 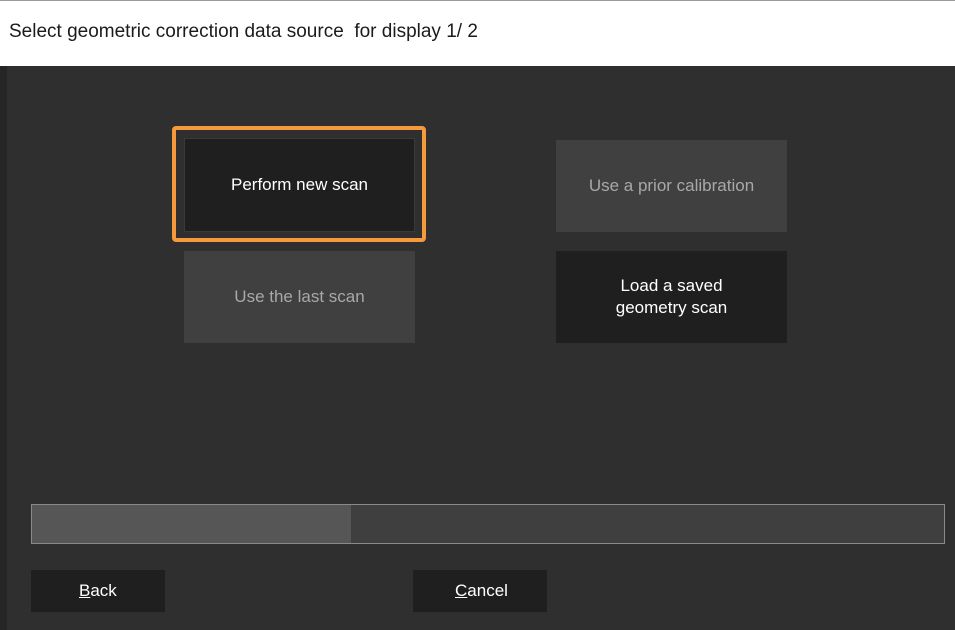 I want to click on use-last-scan-button: Use the last scan, so click(x=299, y=297).